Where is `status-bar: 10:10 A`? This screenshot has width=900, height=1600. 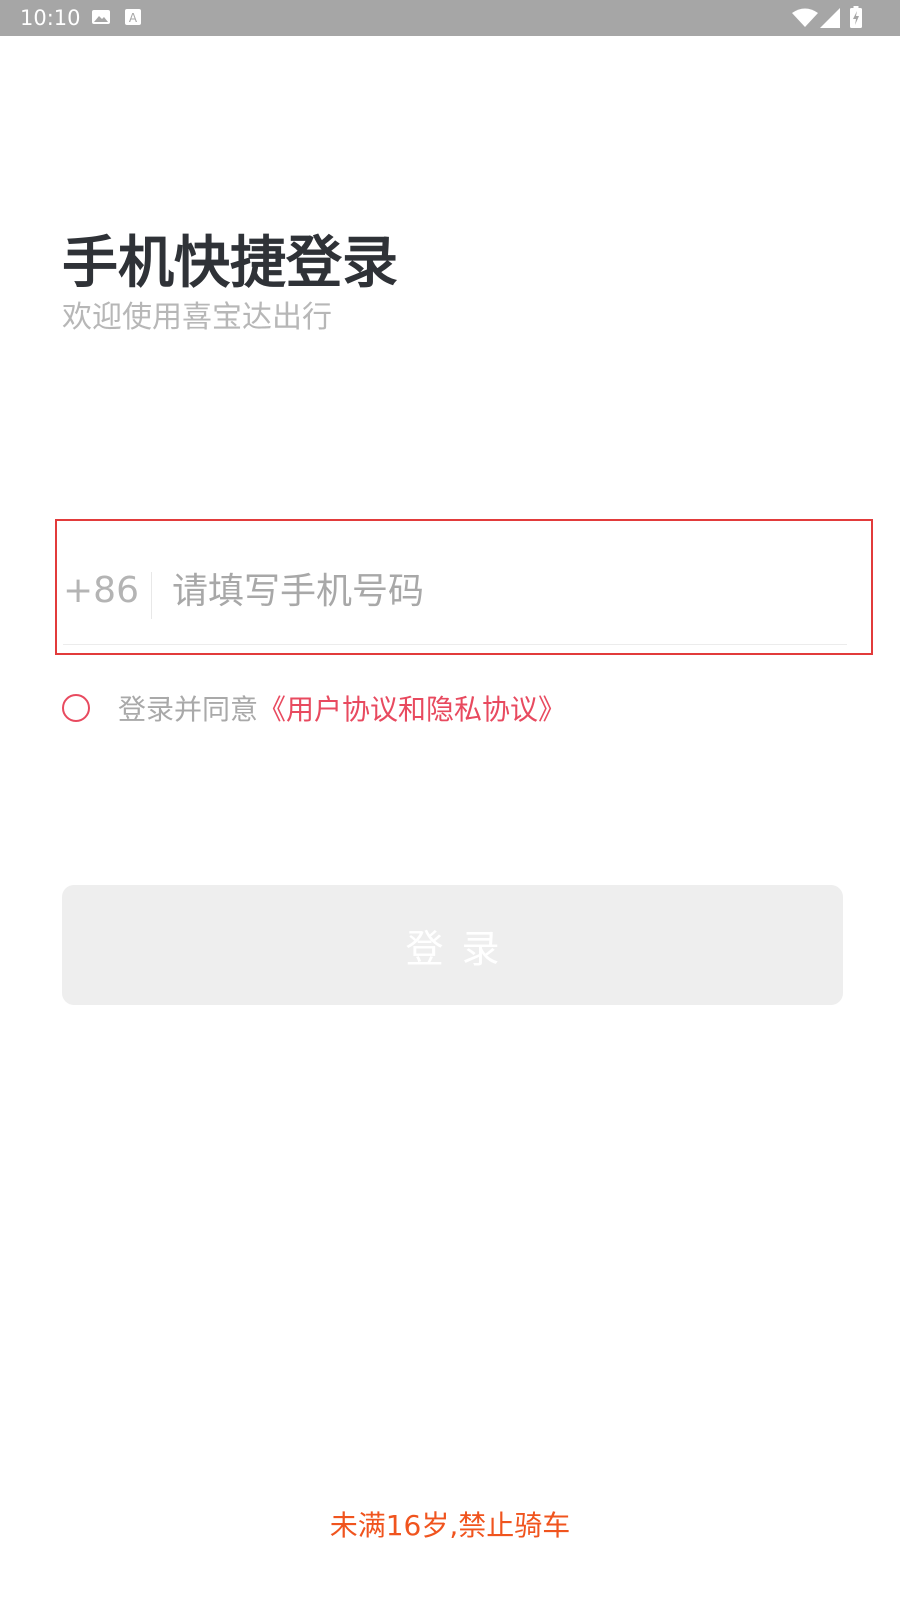 status-bar: 10:10 A is located at coordinates (450, 18).